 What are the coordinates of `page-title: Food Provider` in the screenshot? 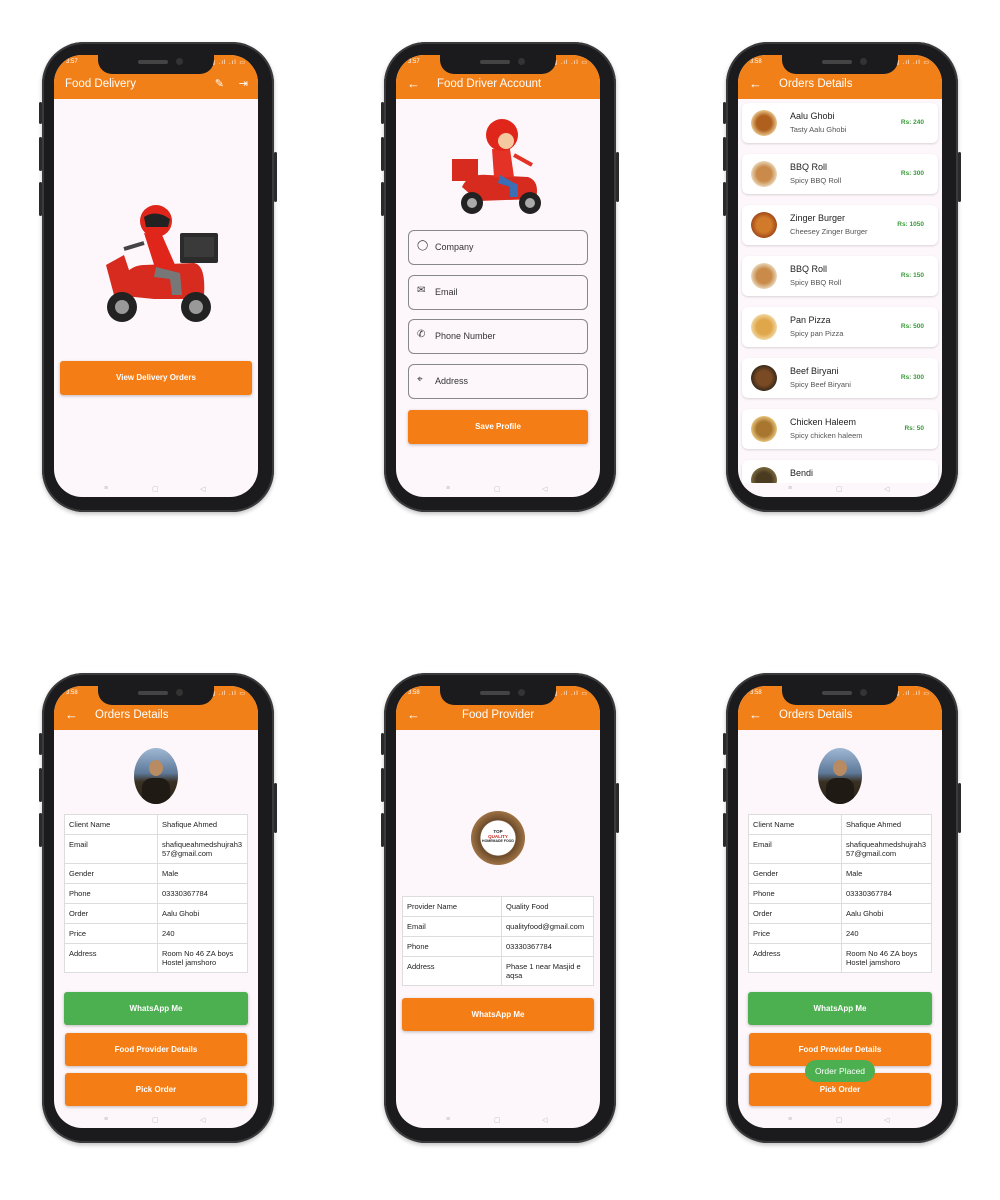 It's located at (498, 715).